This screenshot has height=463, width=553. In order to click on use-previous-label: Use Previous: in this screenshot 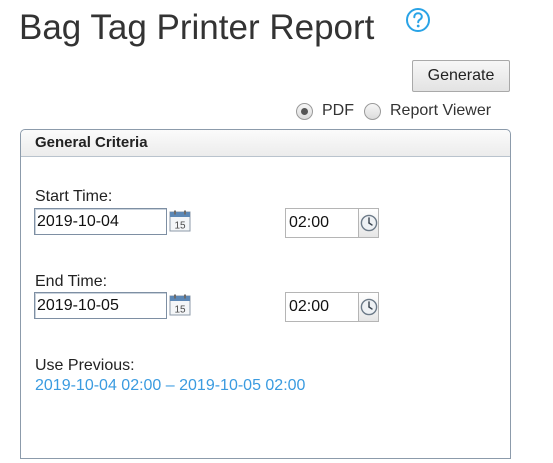, I will do `click(85, 365)`.